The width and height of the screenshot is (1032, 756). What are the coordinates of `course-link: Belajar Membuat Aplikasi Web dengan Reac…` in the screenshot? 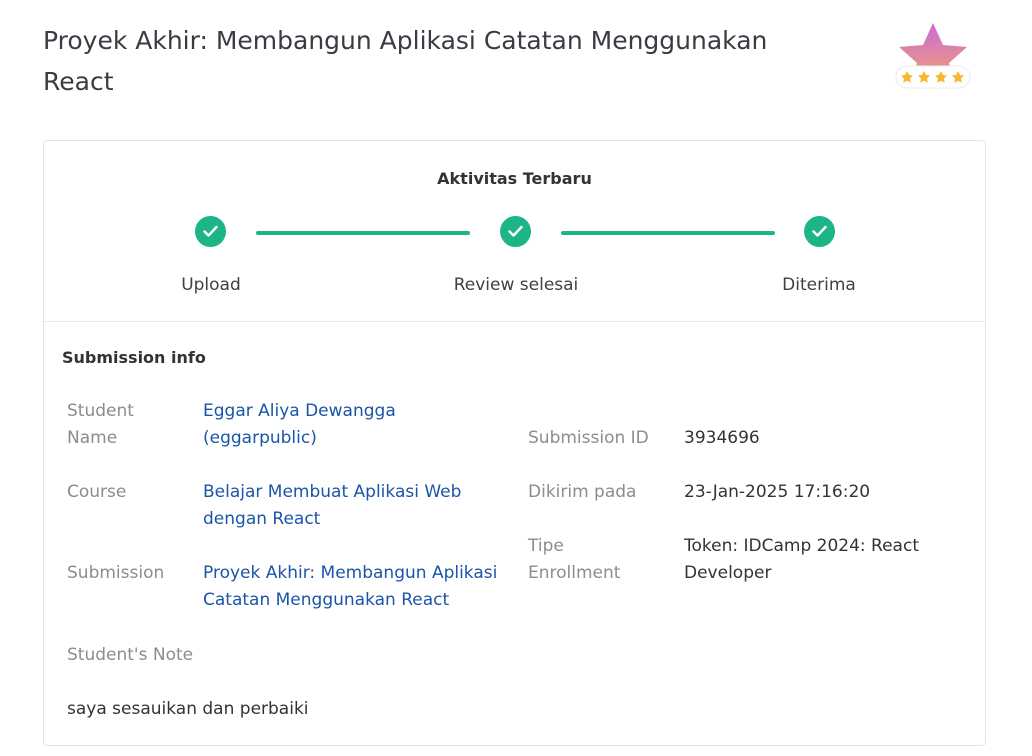 It's located at (345, 506).